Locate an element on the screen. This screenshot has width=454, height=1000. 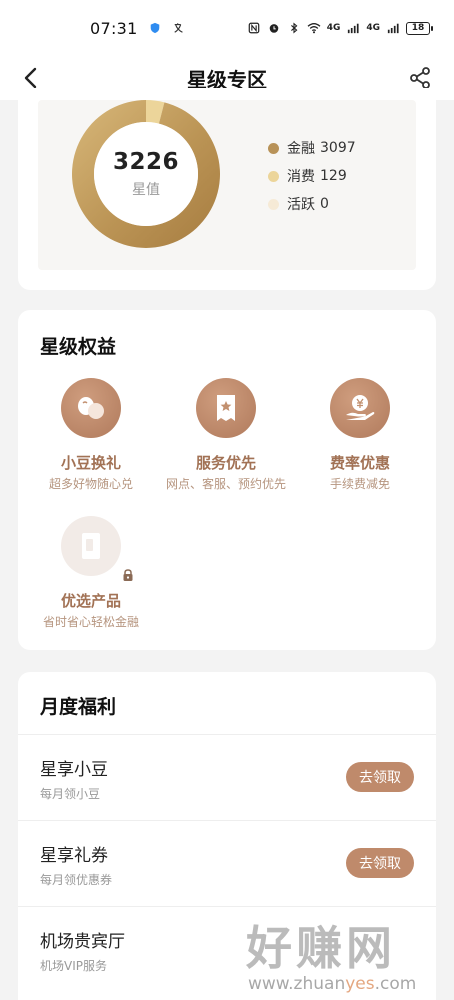
legend-label: 活跃 is located at coordinates (301, 205).